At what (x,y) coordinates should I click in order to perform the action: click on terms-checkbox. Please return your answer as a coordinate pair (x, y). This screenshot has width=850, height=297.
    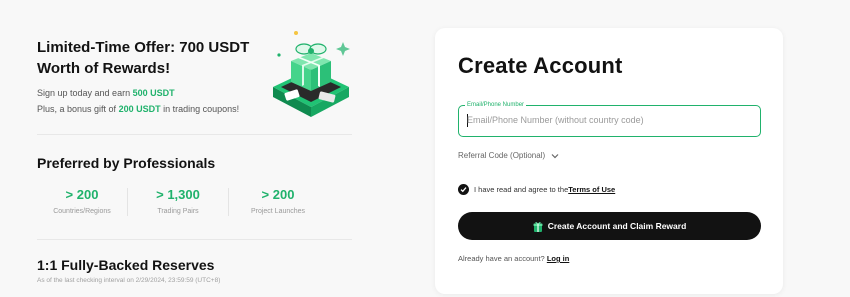
    Looking at the image, I should click on (463, 189).